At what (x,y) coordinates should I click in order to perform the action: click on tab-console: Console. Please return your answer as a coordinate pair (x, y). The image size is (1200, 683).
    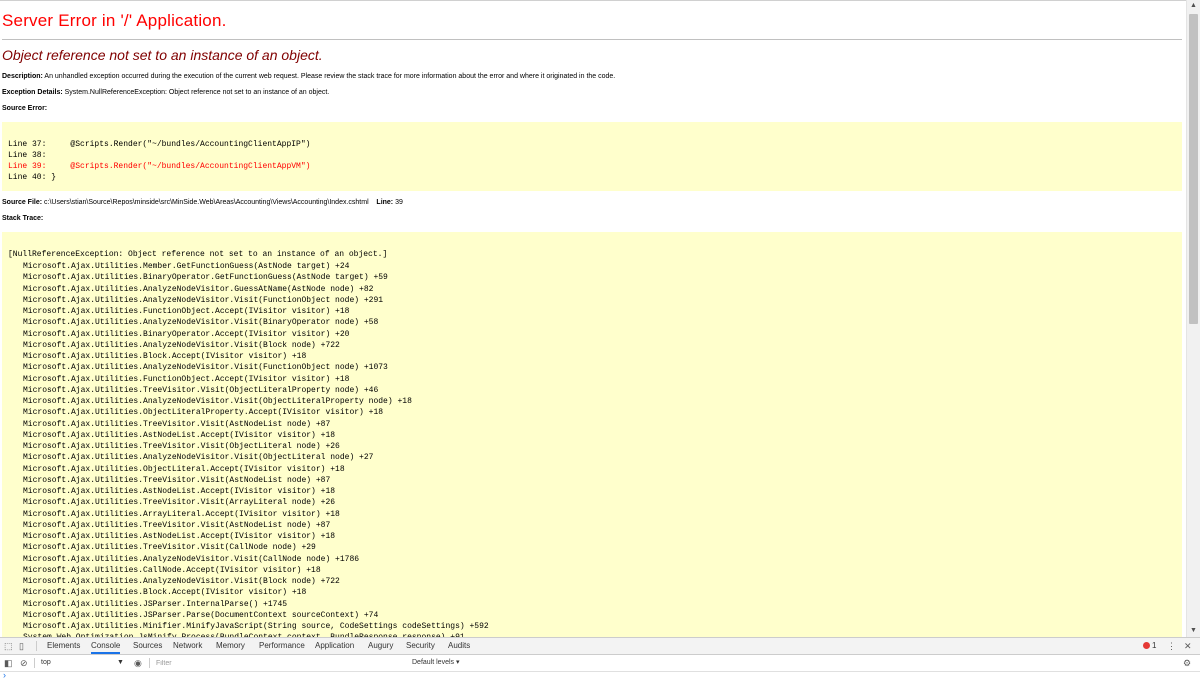
    Looking at the image, I should click on (106, 646).